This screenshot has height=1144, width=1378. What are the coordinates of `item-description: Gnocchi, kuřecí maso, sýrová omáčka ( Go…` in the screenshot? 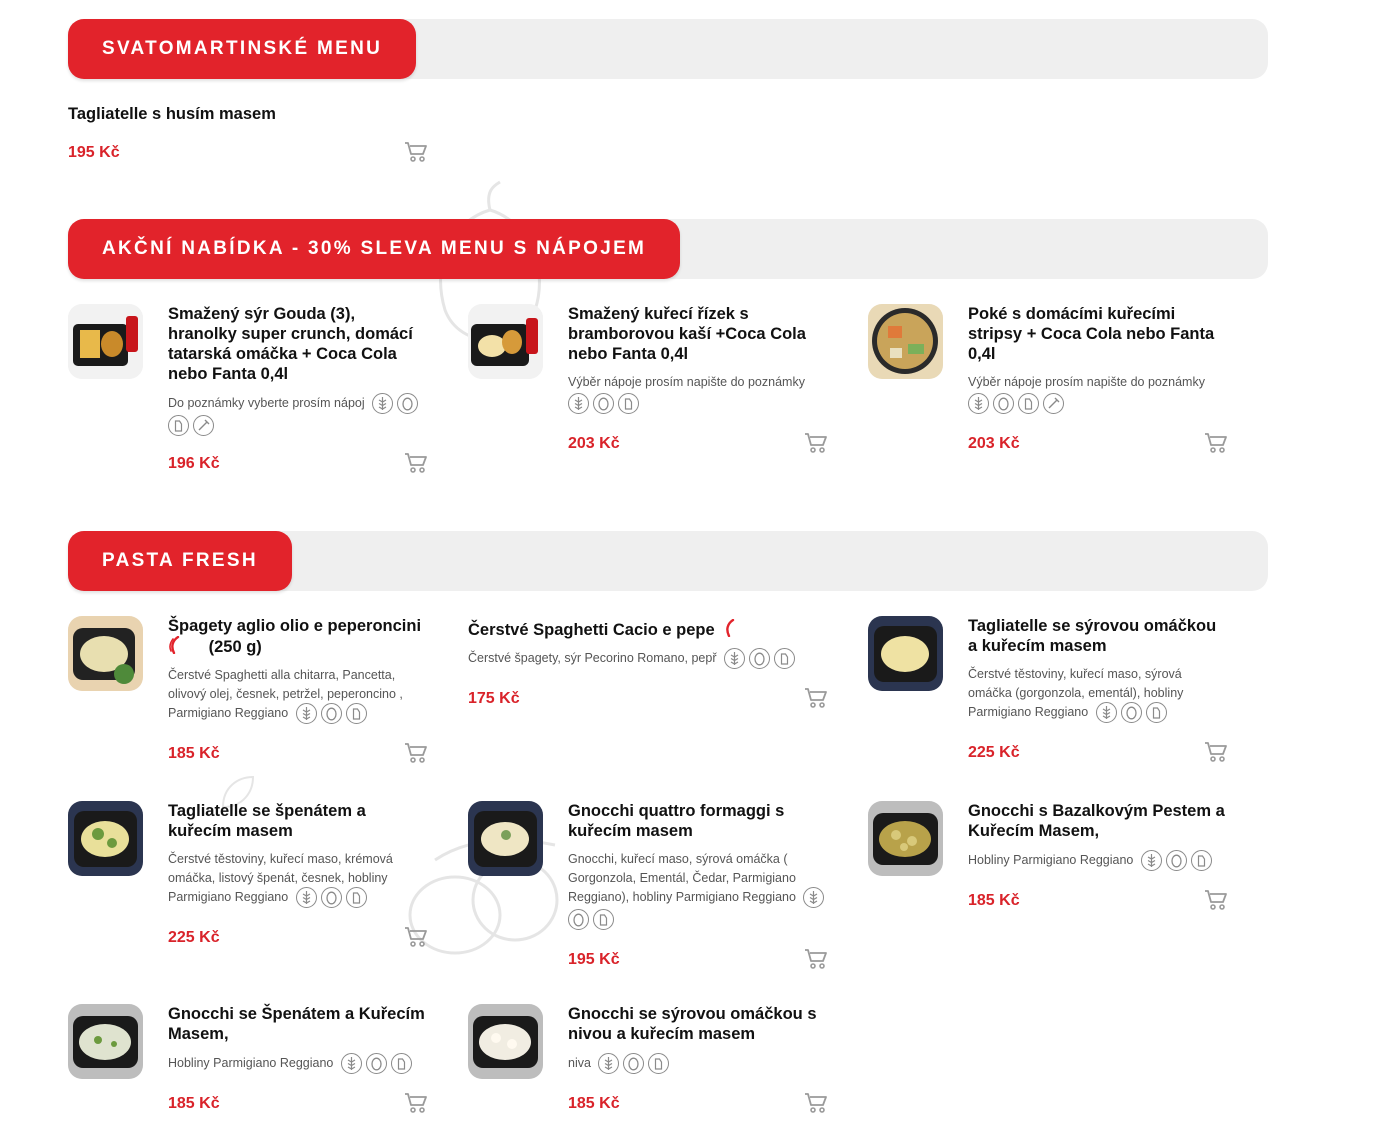 It's located at (698, 890).